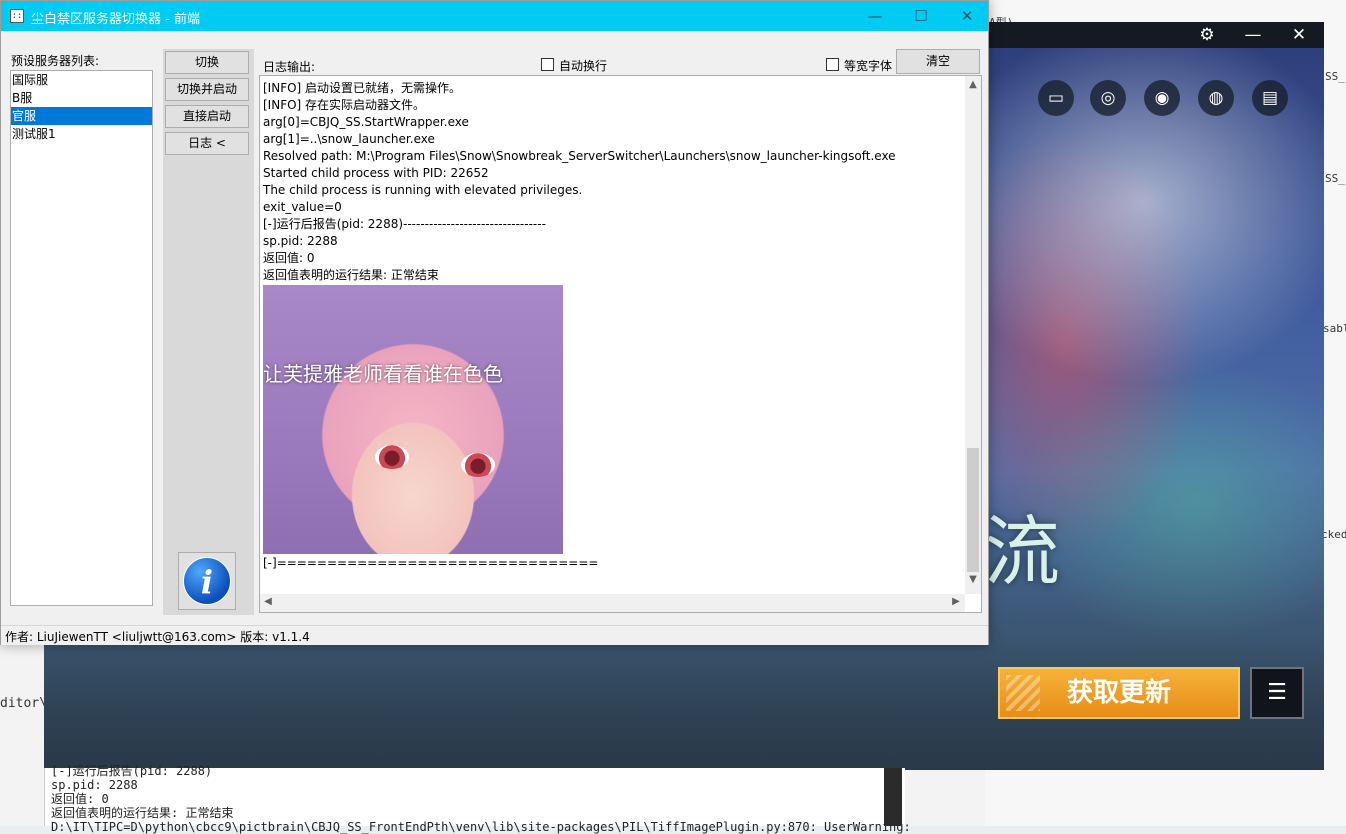 The height and width of the screenshot is (834, 1346). What do you see at coordinates (289, 258) in the screenshot?
I see `log-line: 返回值: 0` at bounding box center [289, 258].